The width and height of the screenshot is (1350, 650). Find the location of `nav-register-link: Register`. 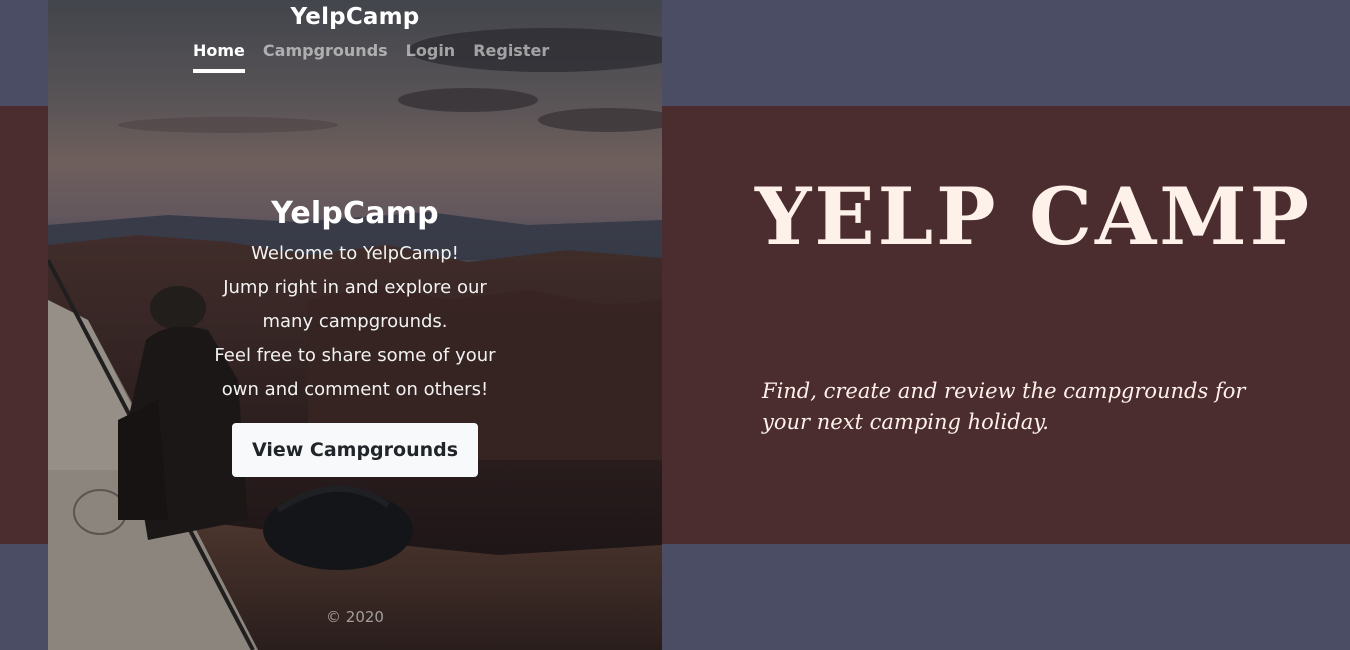

nav-register-link: Register is located at coordinates (511, 57).